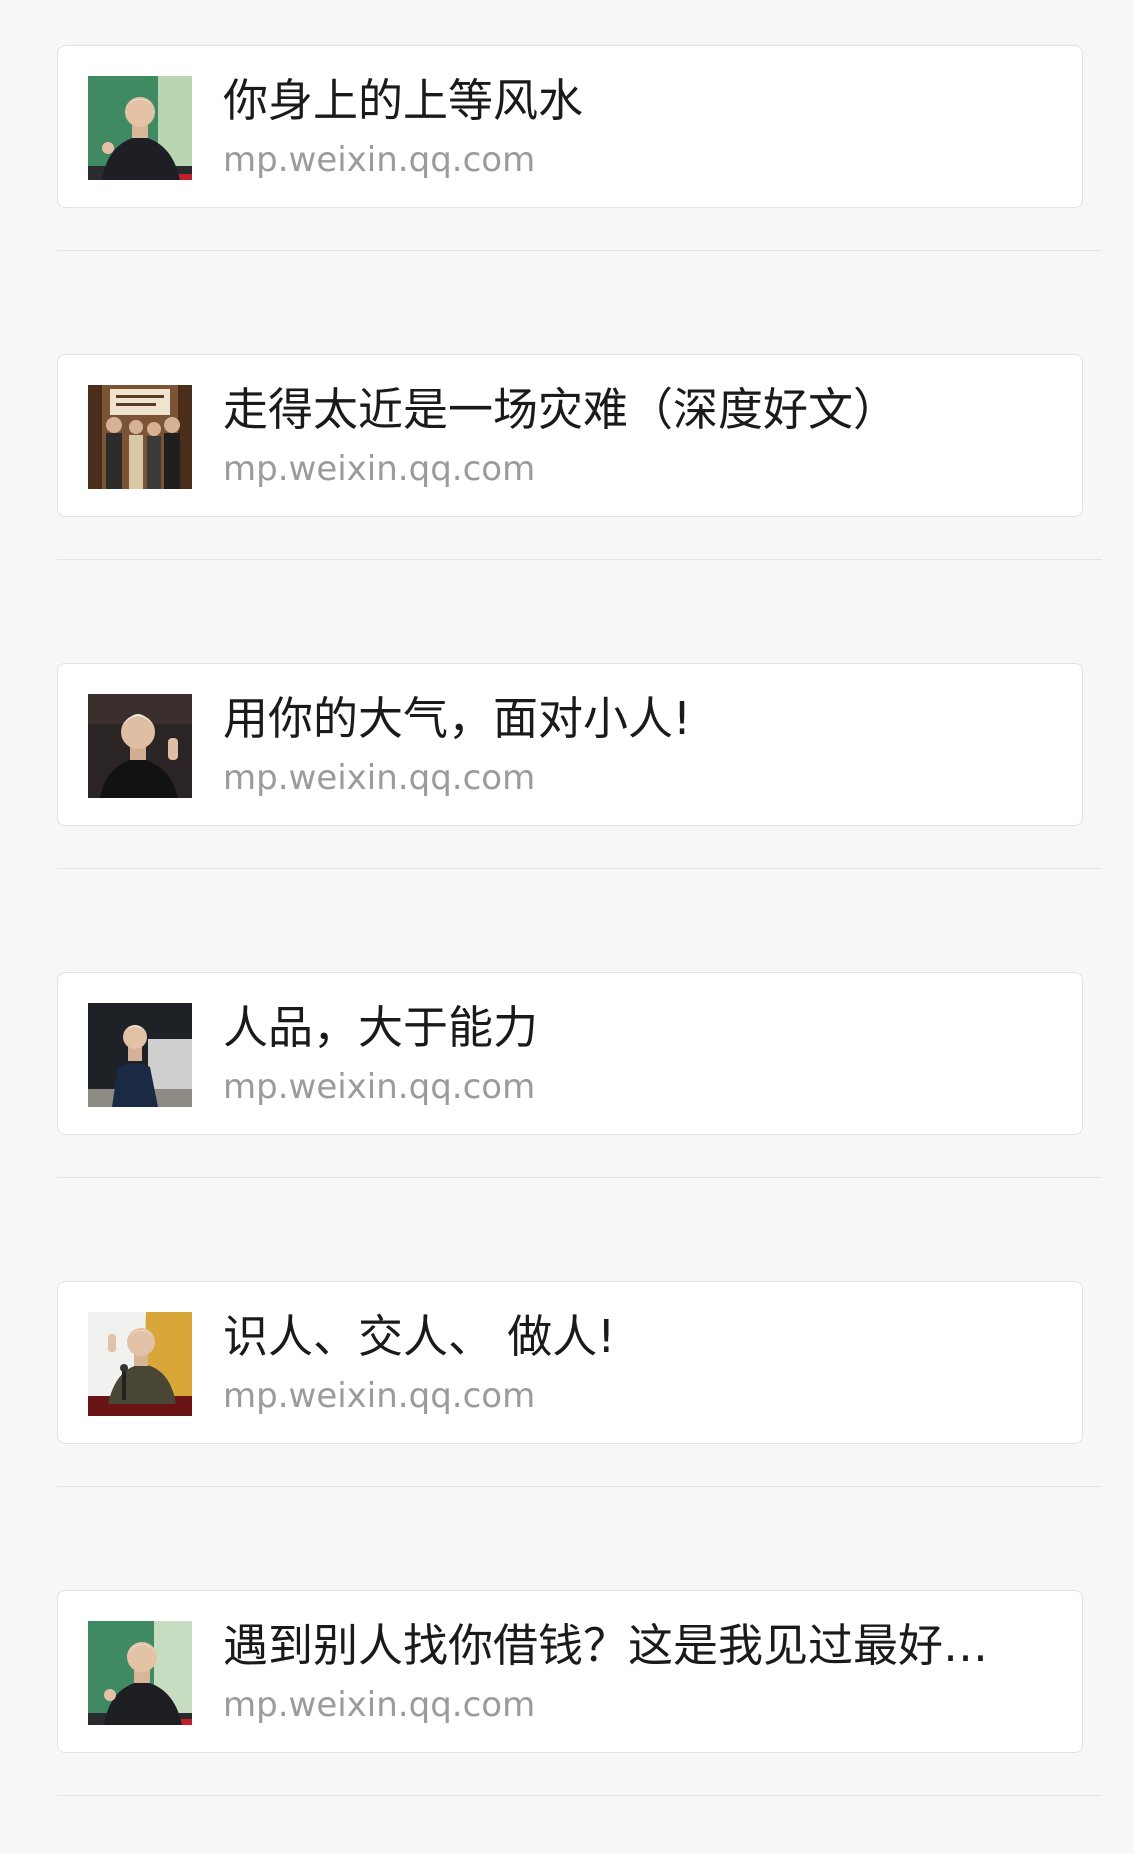  I want to click on article-link-card: 用你的大气，面对小人! mp.weixin.qq.com, so click(570, 744).